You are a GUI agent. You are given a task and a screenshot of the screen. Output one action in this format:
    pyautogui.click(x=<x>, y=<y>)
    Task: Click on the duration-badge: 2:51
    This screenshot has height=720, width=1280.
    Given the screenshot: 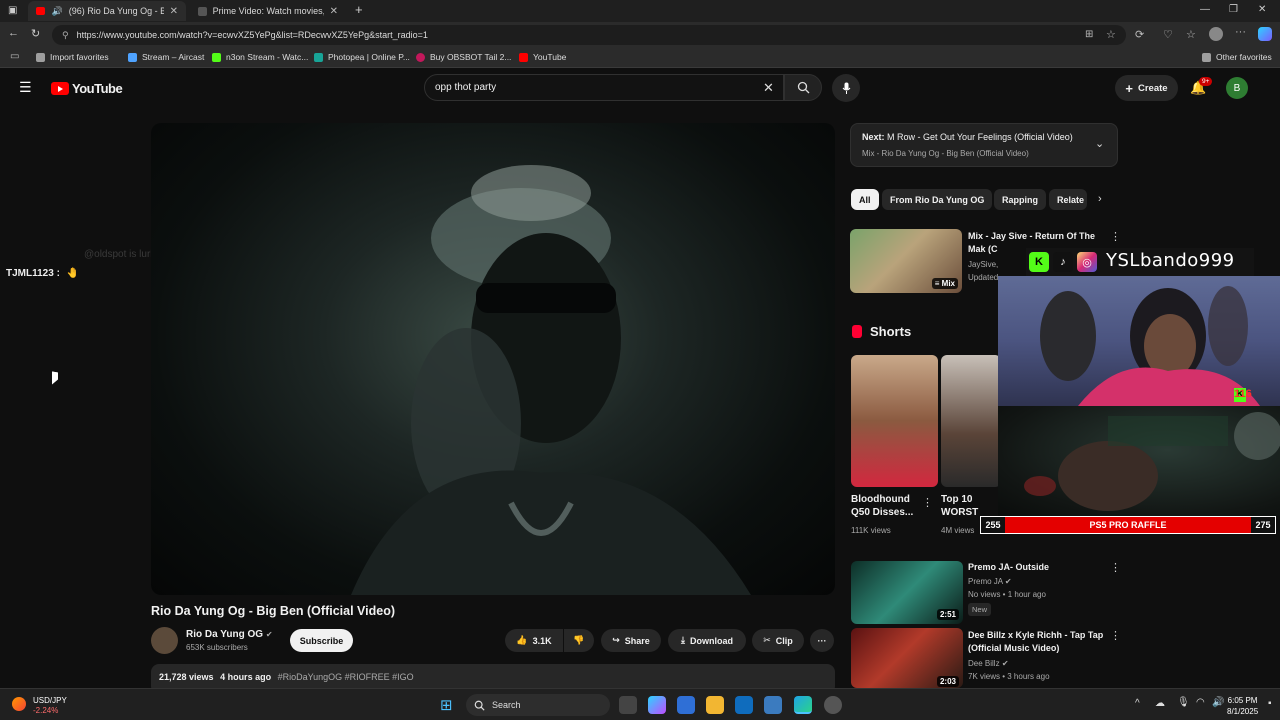 What is the action you would take?
    pyautogui.click(x=947, y=614)
    